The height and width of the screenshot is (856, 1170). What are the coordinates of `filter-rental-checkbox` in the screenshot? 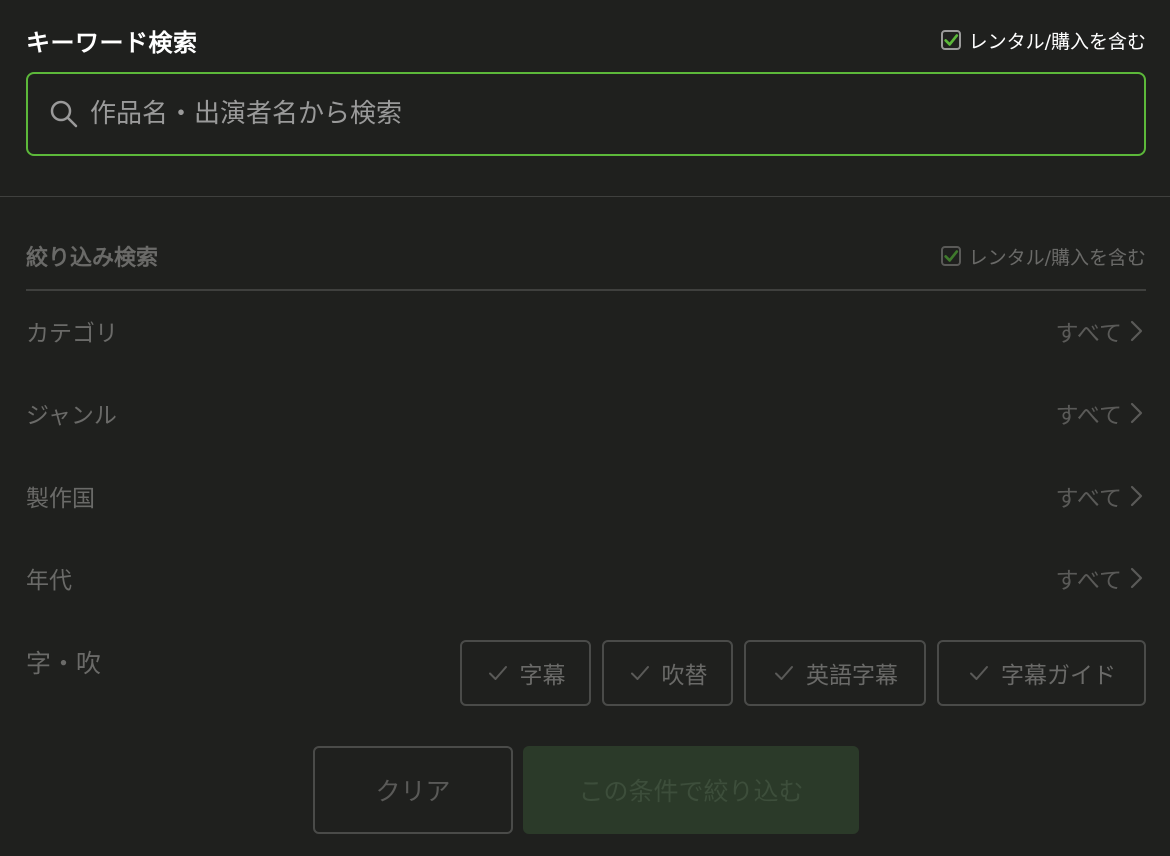 It's located at (950, 256).